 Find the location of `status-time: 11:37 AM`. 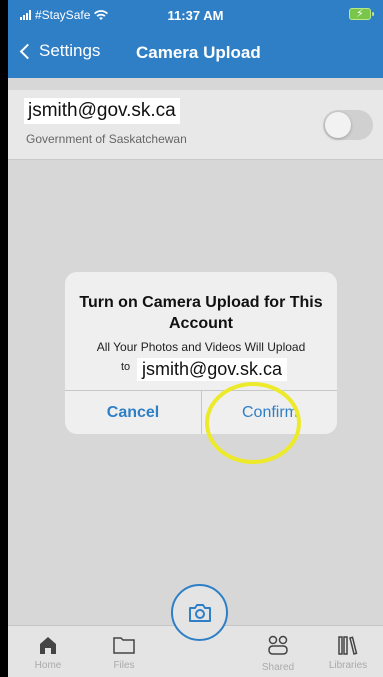

status-time: 11:37 AM is located at coordinates (195, 15).